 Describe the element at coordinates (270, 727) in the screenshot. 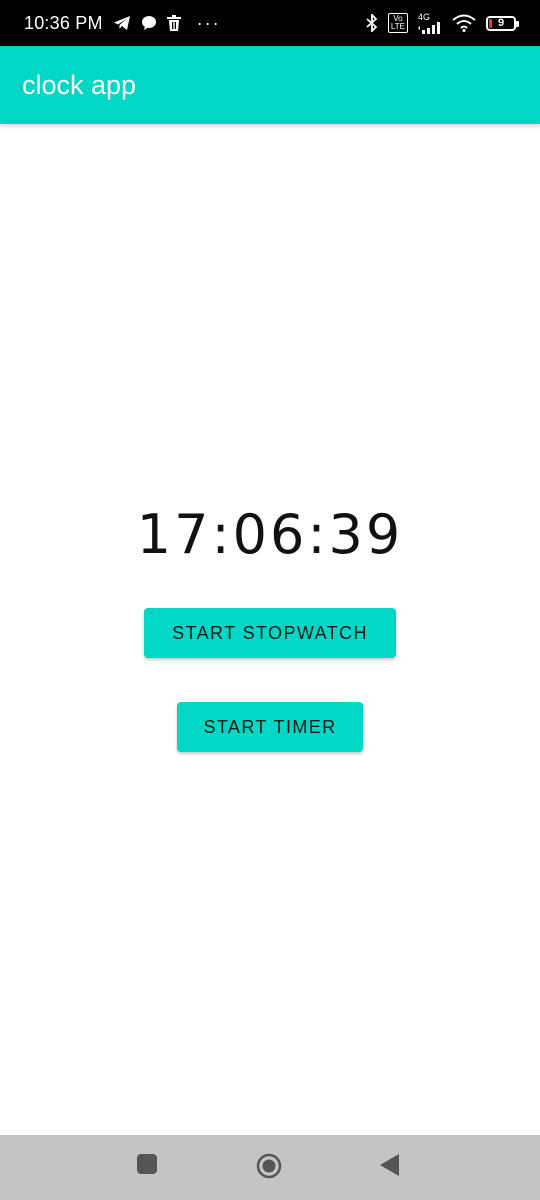

I see `start-timer-button: START TIMER` at that location.